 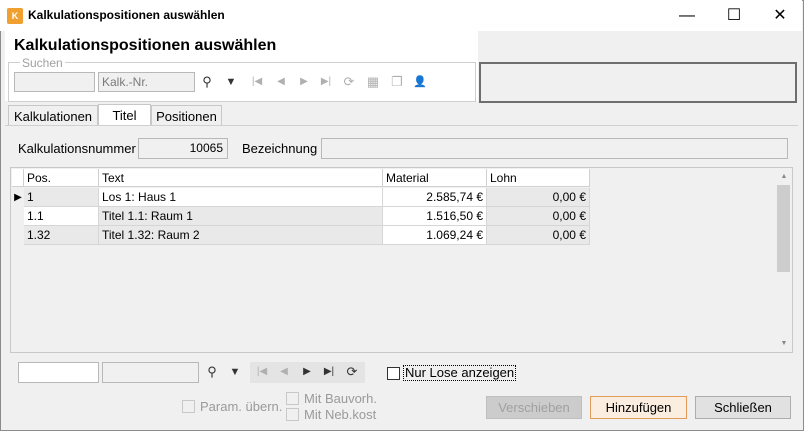 What do you see at coordinates (554, 148) in the screenshot?
I see `bezeichnung-field` at bounding box center [554, 148].